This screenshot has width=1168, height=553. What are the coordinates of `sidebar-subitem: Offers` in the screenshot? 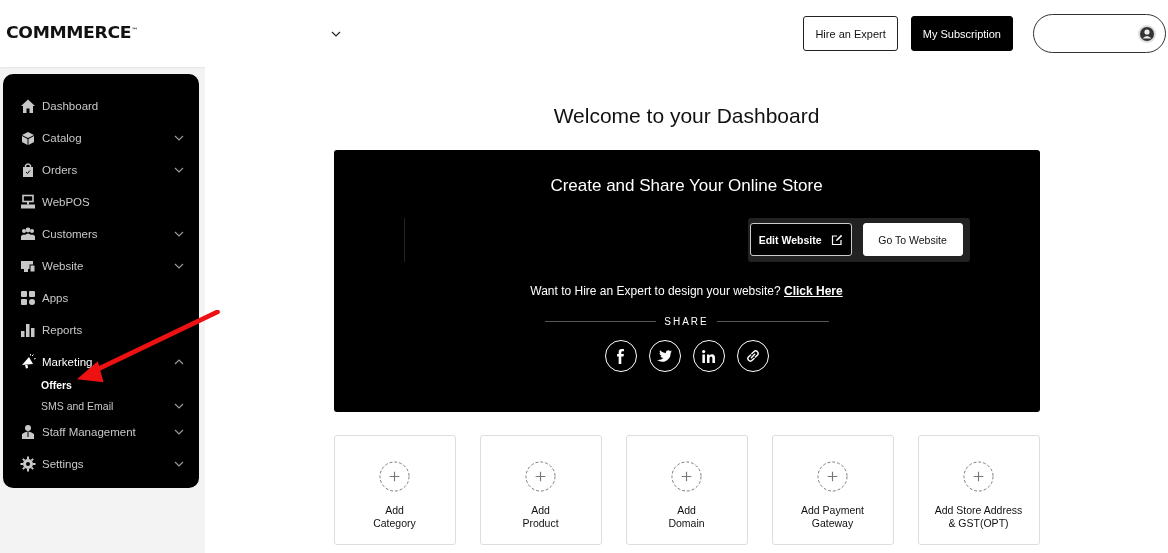 It's located at (102, 384).